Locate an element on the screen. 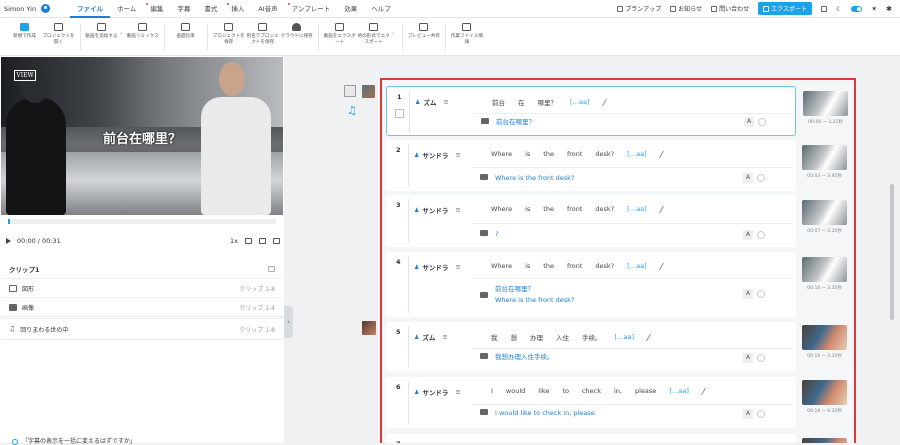  video-track-icon is located at coordinates (350, 91).